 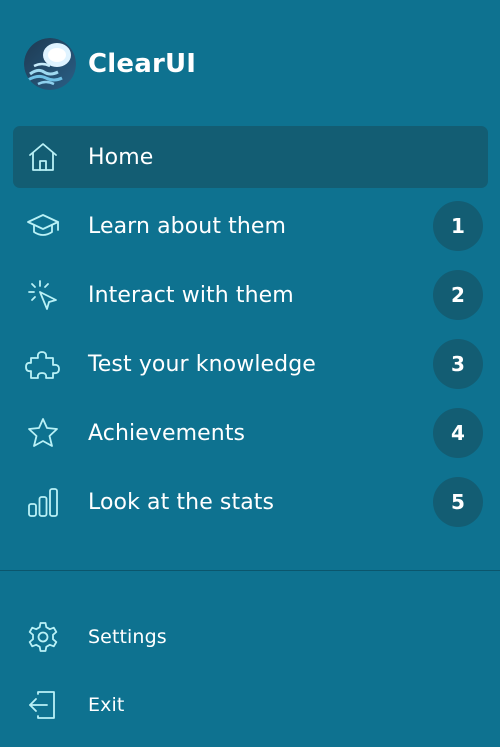 I want to click on bar-chart-icon, so click(x=43, y=502).